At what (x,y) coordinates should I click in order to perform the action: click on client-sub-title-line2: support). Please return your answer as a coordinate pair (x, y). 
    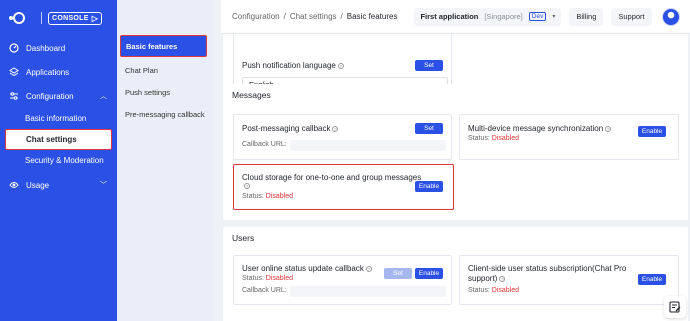
    Looking at the image, I should click on (483, 278).